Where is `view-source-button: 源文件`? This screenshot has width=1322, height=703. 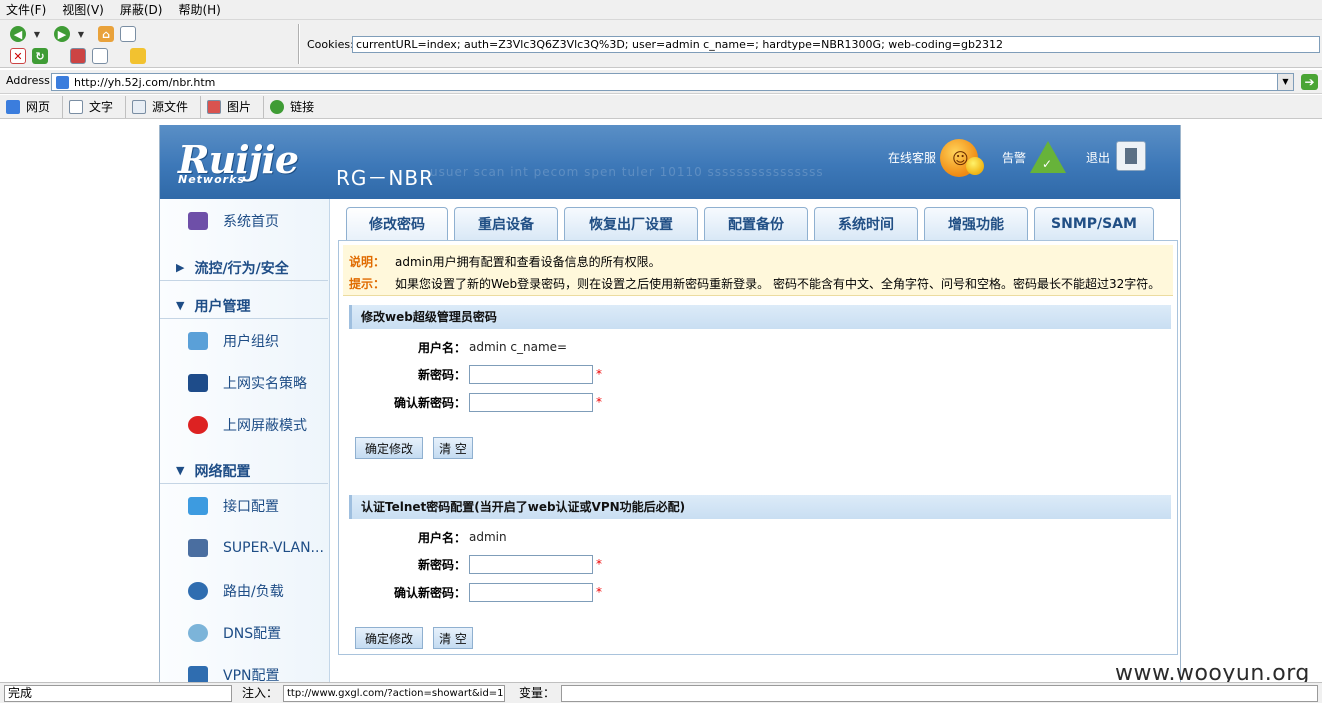 view-source-button: 源文件 is located at coordinates (164, 106).